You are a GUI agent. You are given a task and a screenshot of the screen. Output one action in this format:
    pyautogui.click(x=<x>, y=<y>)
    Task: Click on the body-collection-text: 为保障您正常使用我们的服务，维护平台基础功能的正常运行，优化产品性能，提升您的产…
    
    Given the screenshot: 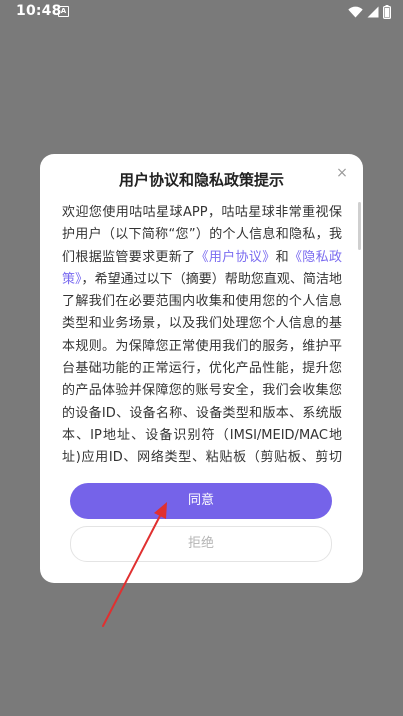 What is the action you would take?
    pyautogui.click(x=202, y=401)
    